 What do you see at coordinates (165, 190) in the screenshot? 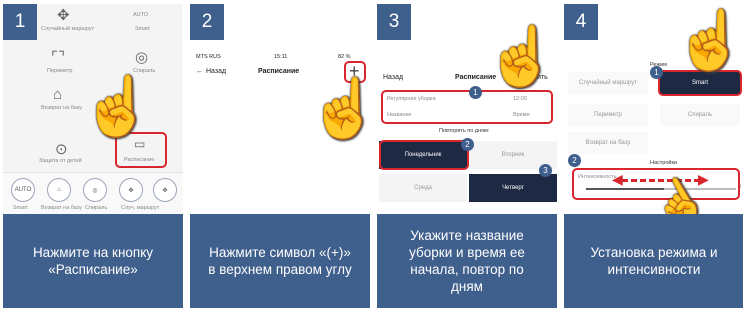
I see `extra-button: ✥` at bounding box center [165, 190].